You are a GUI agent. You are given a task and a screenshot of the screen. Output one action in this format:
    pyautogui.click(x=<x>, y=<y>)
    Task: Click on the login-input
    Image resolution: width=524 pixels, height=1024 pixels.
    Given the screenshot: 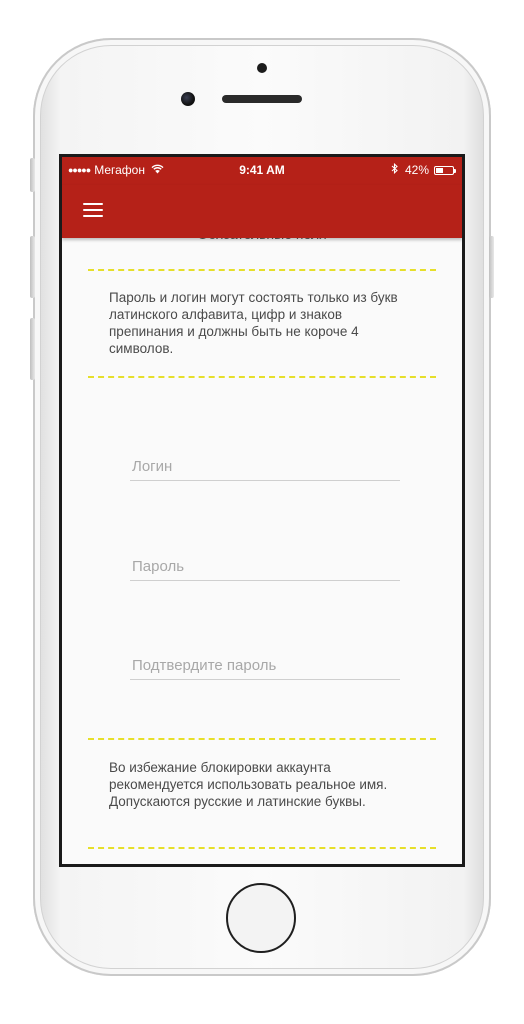 What is the action you would take?
    pyautogui.click(x=265, y=466)
    